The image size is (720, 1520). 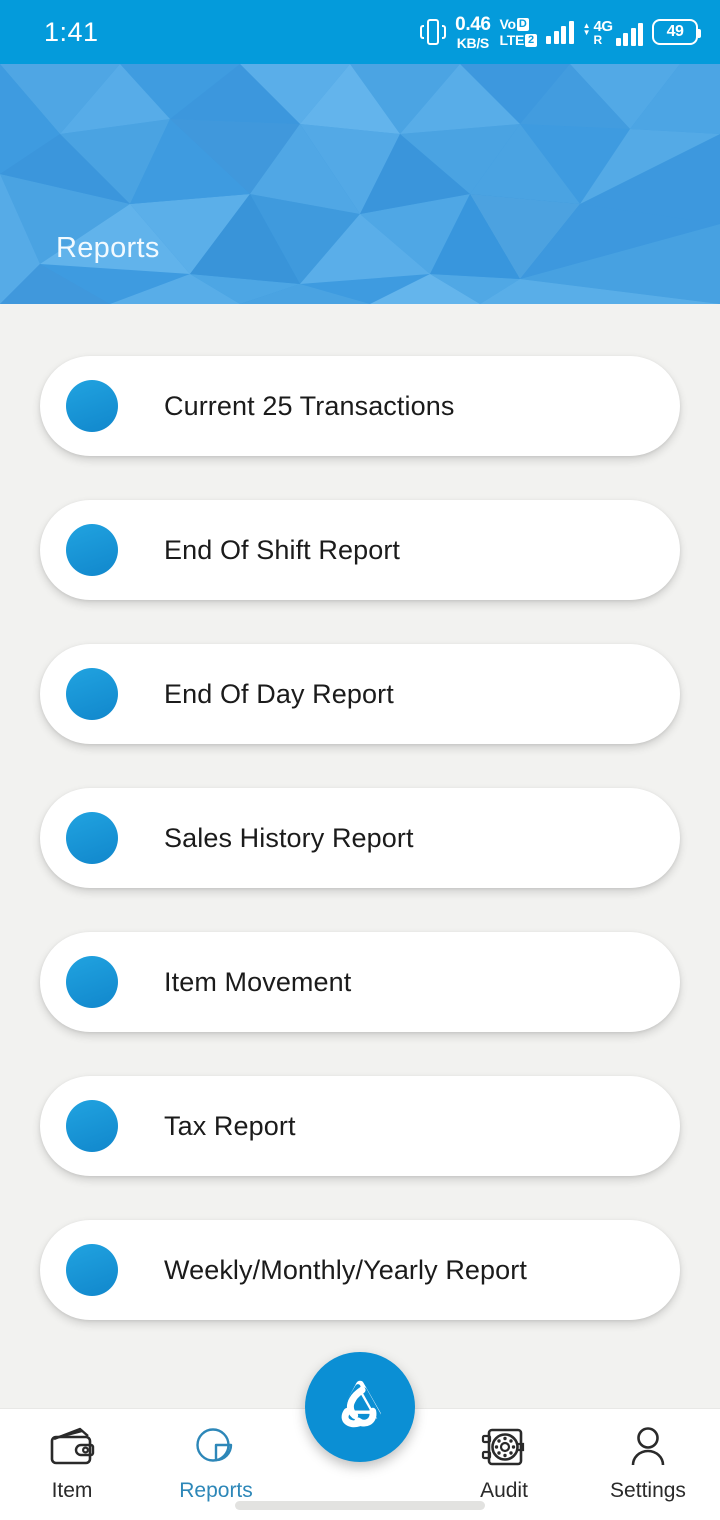 I want to click on report-item-current-transactions: Current 25 Transactions, so click(x=360, y=406).